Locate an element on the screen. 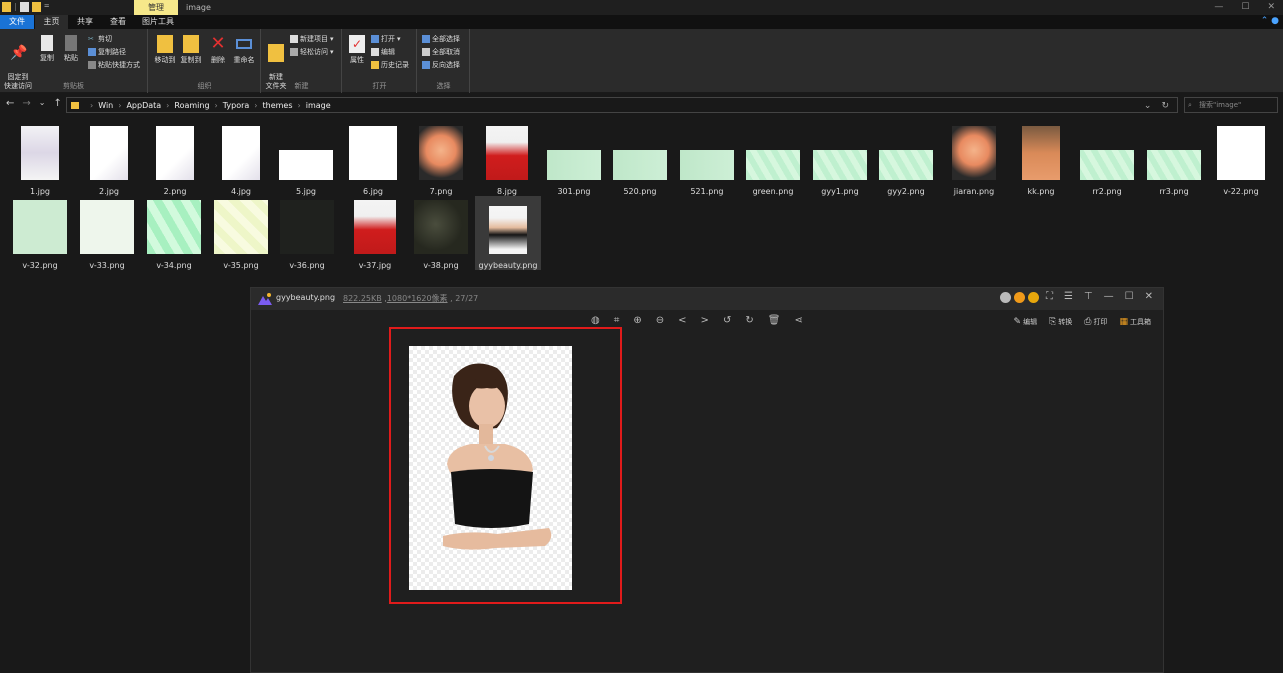 This screenshot has width=1283, height=673. tab-file: 文件 is located at coordinates (17, 22).